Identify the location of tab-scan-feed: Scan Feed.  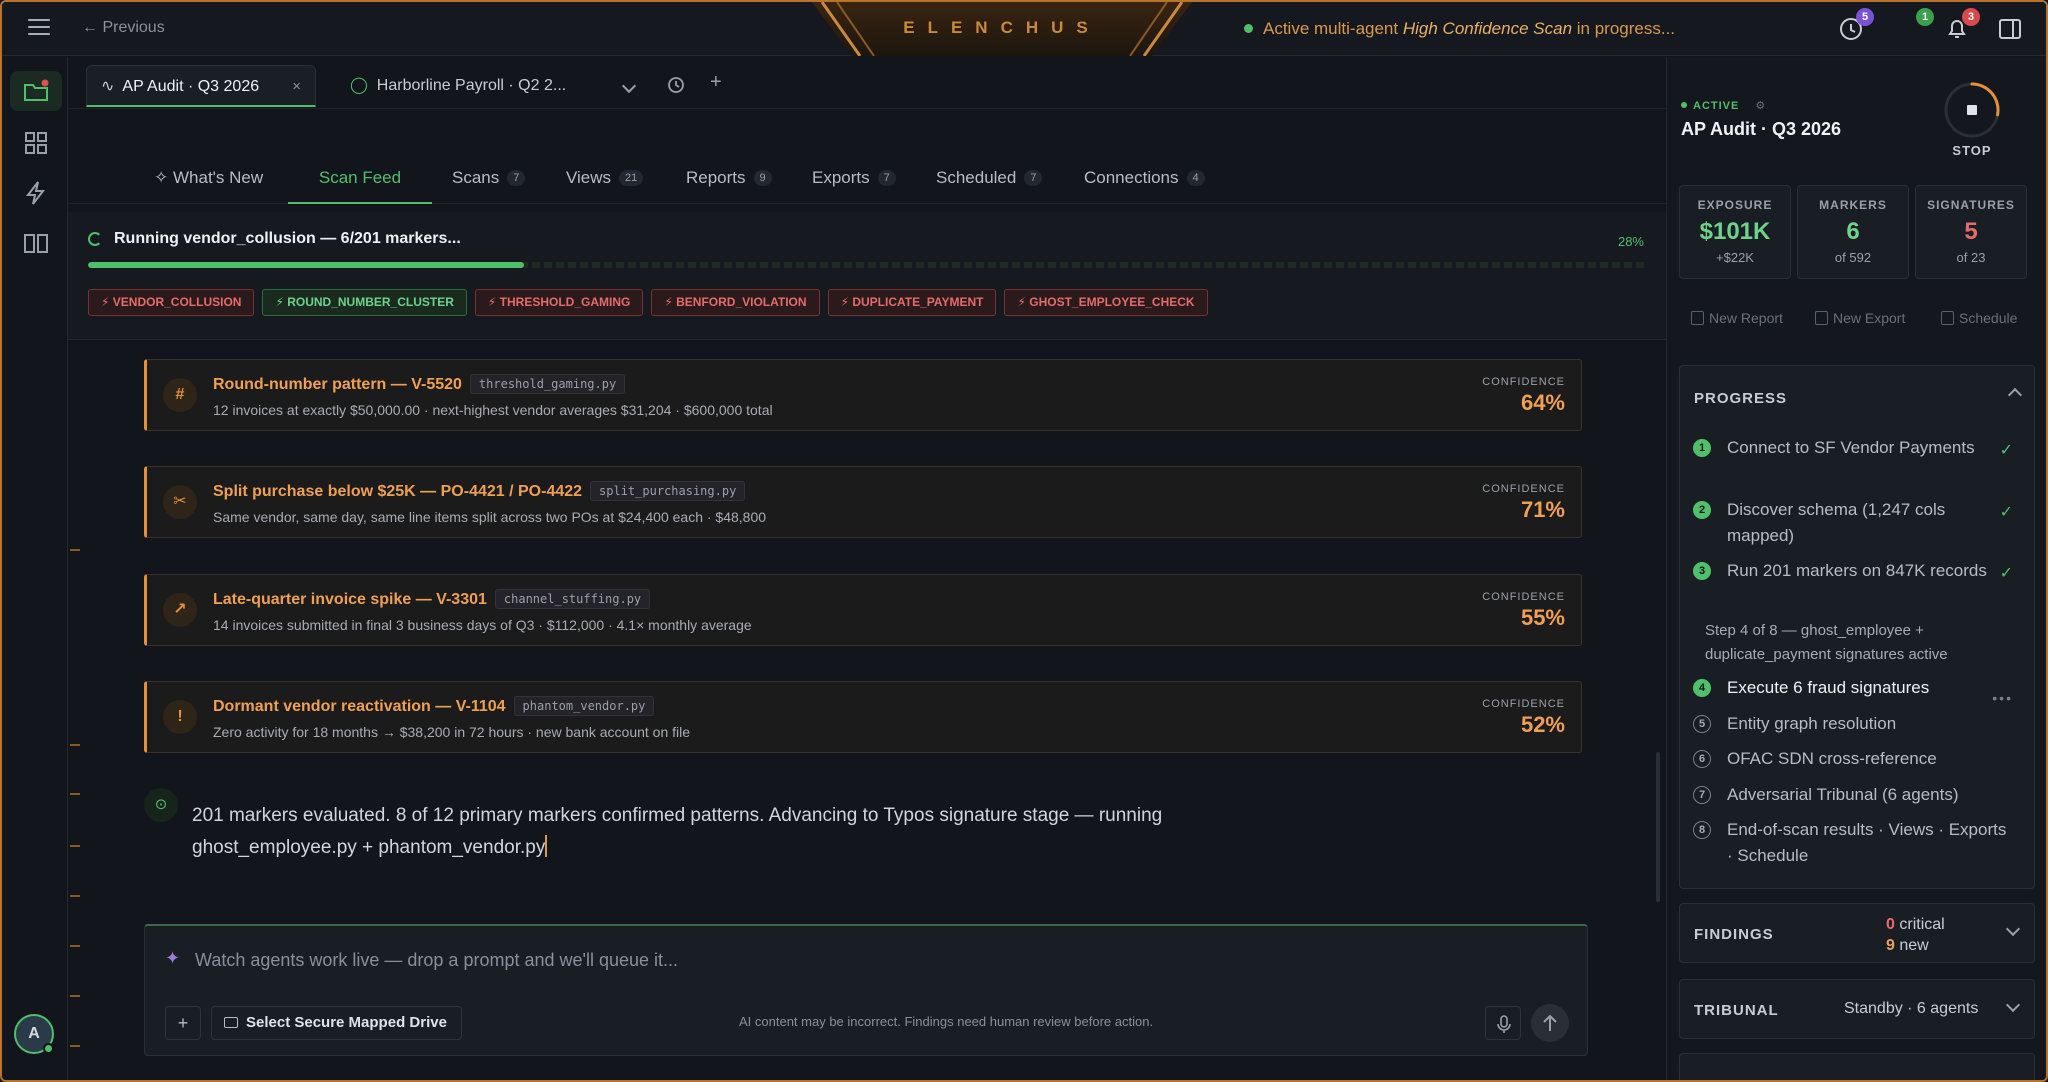
(360, 186).